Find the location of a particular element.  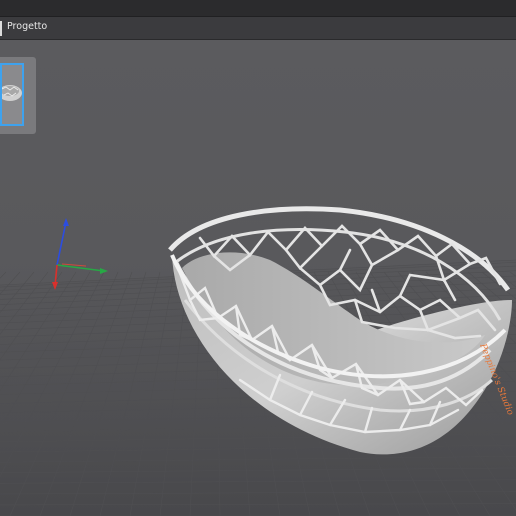

axis-gizmo is located at coordinates (80, 254).